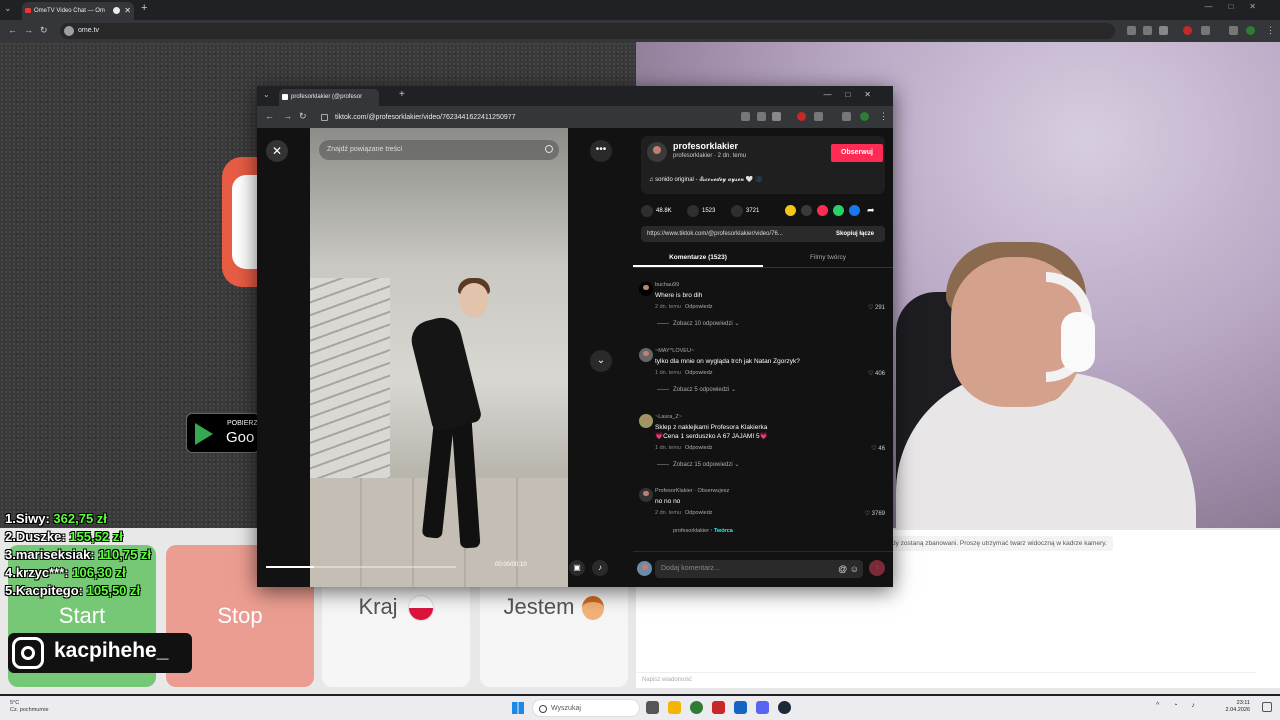 This screenshot has height=720, width=1280. I want to click on chat-message-input: Napisz wiadomość, so click(946, 679).